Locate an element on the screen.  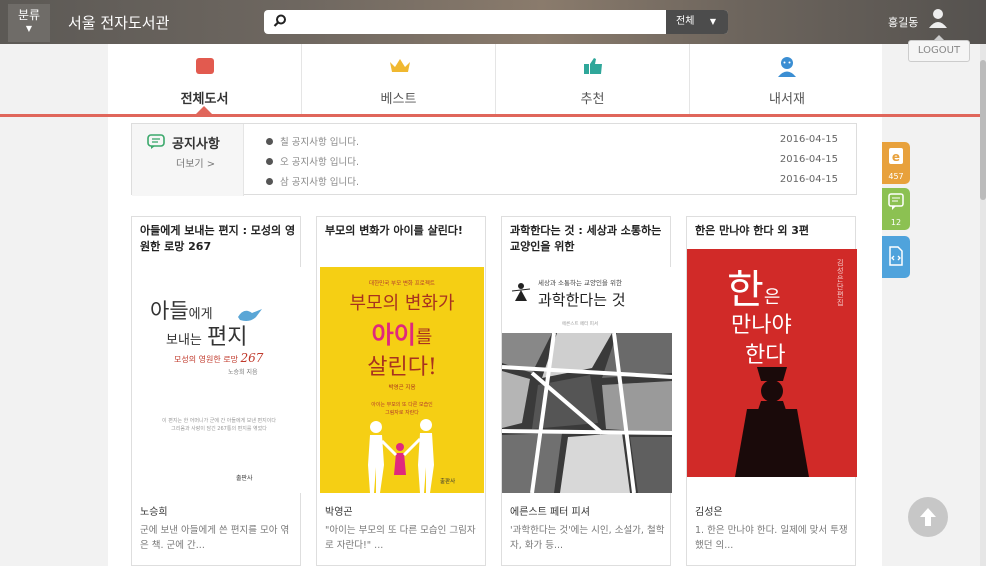
family-silhouette-icon is located at coordinates (401, 456).